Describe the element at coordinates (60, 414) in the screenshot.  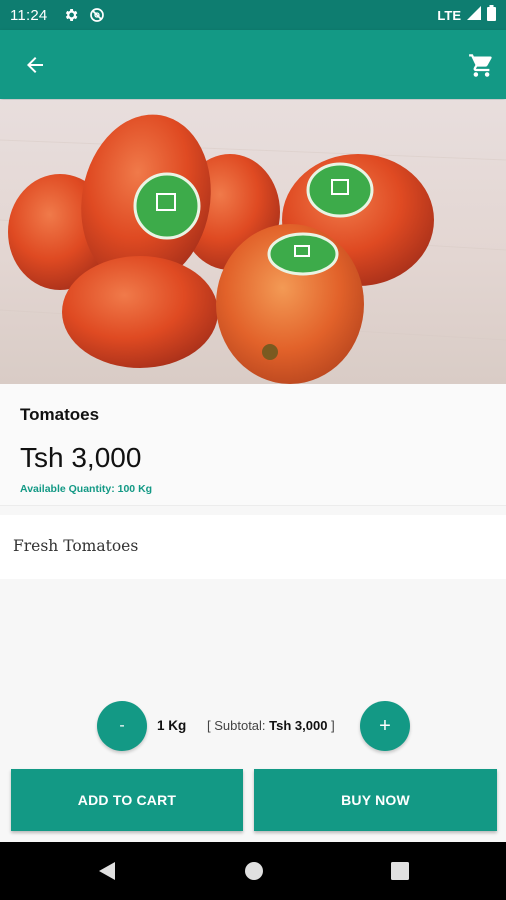
I see `product-name: Tomatoes` at that location.